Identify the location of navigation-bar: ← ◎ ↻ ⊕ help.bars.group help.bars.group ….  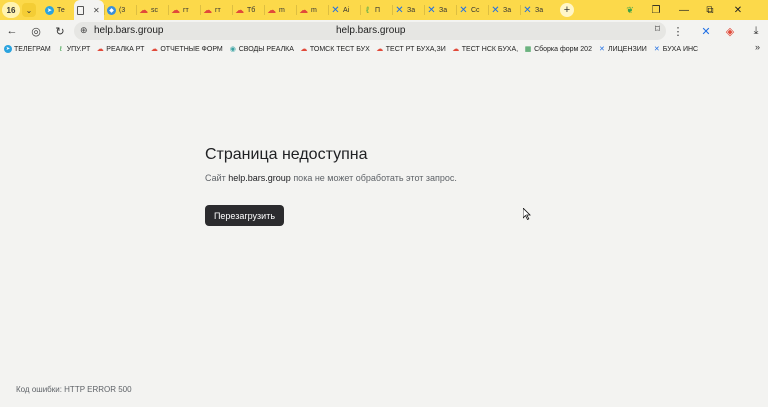
(384, 31).